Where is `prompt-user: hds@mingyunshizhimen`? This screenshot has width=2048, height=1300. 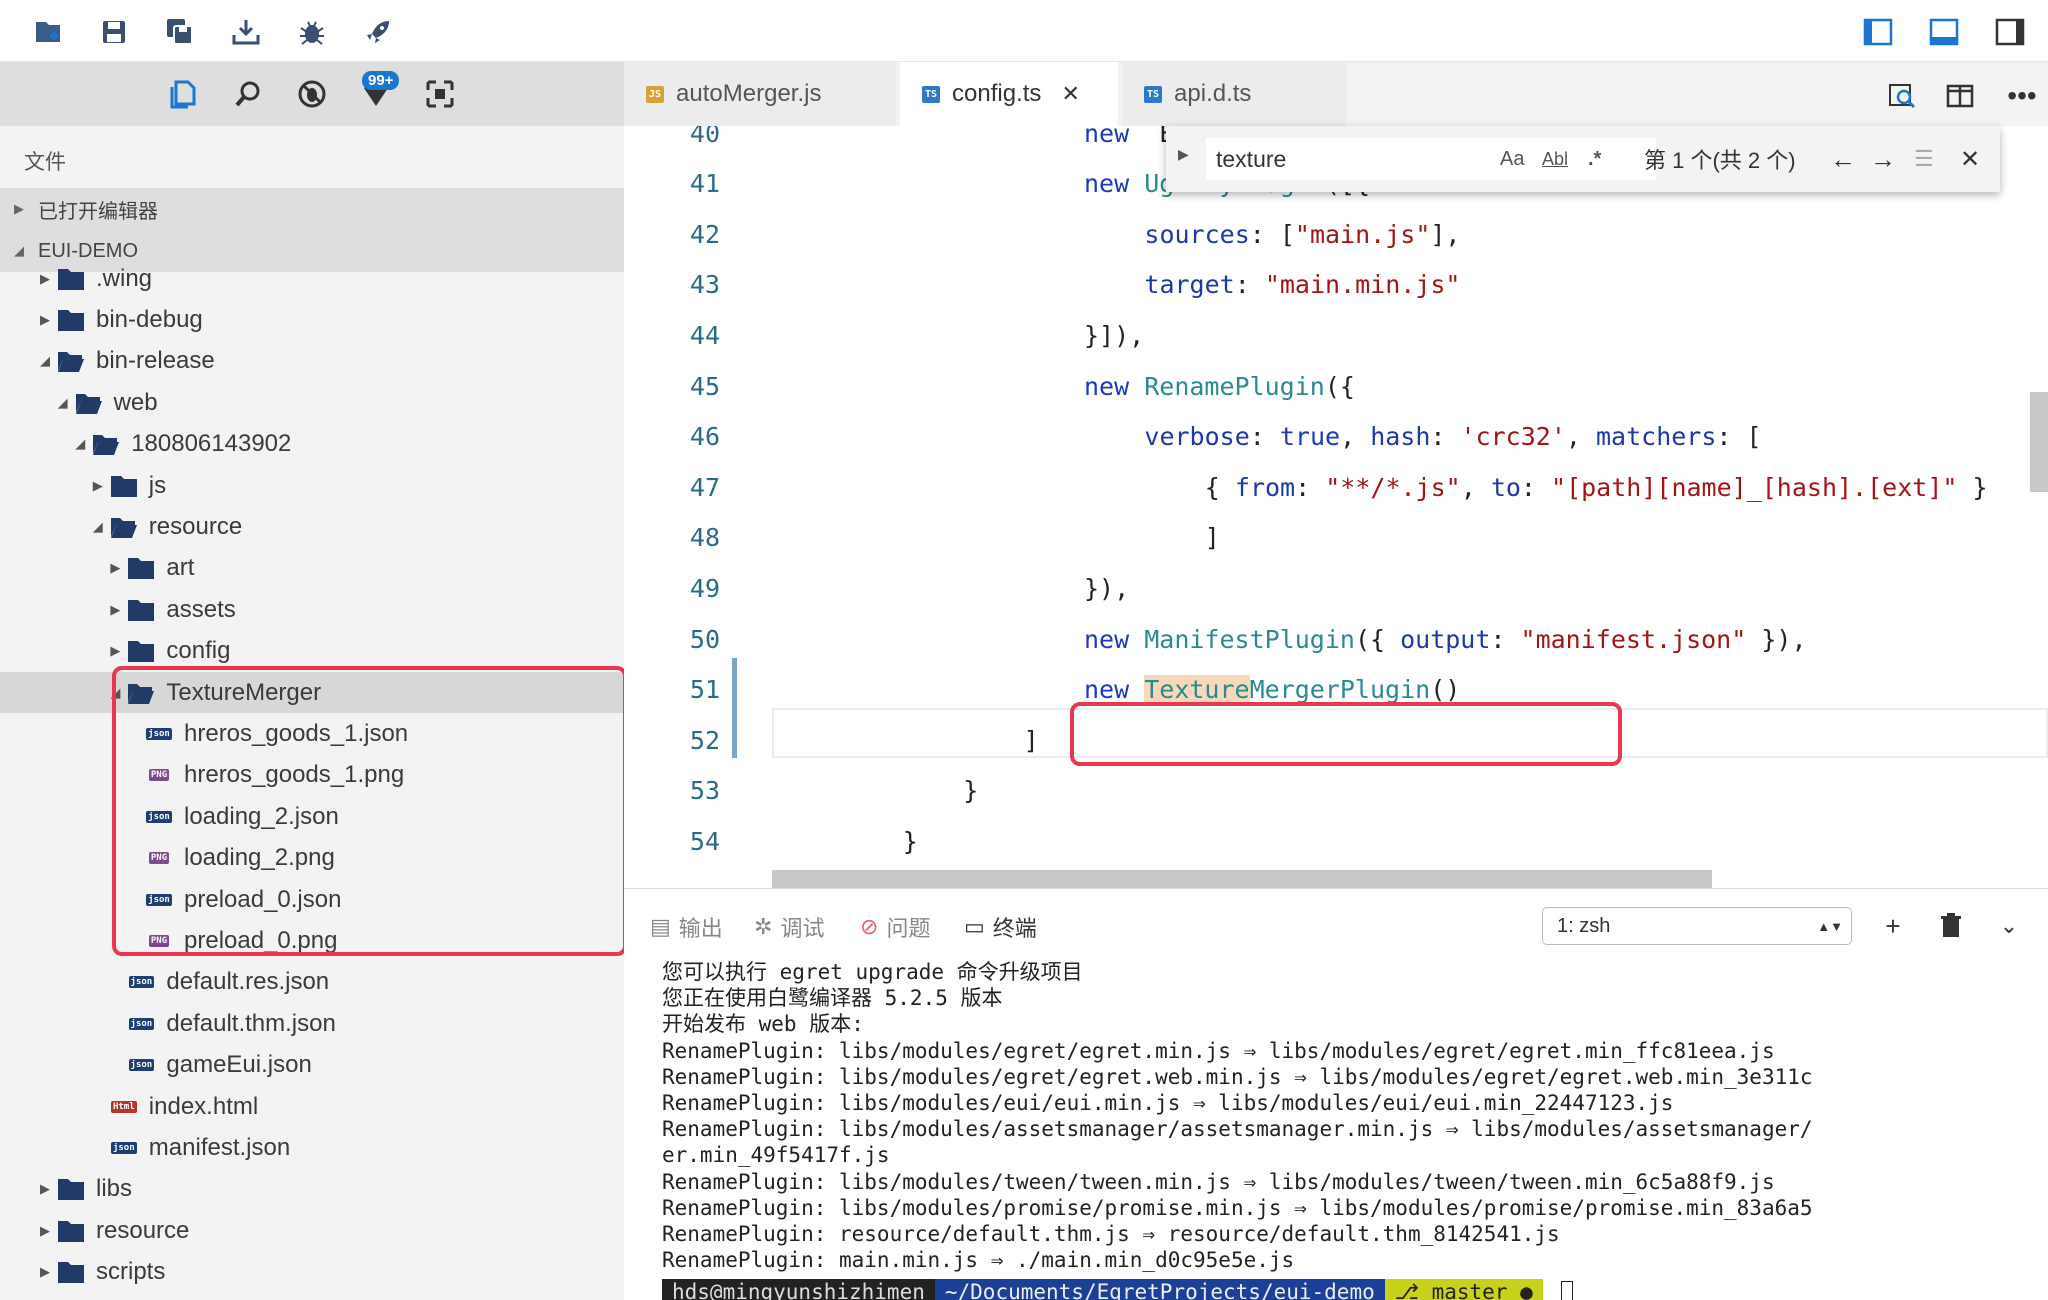
prompt-user: hds@mingyunshizhimen is located at coordinates (798, 1289).